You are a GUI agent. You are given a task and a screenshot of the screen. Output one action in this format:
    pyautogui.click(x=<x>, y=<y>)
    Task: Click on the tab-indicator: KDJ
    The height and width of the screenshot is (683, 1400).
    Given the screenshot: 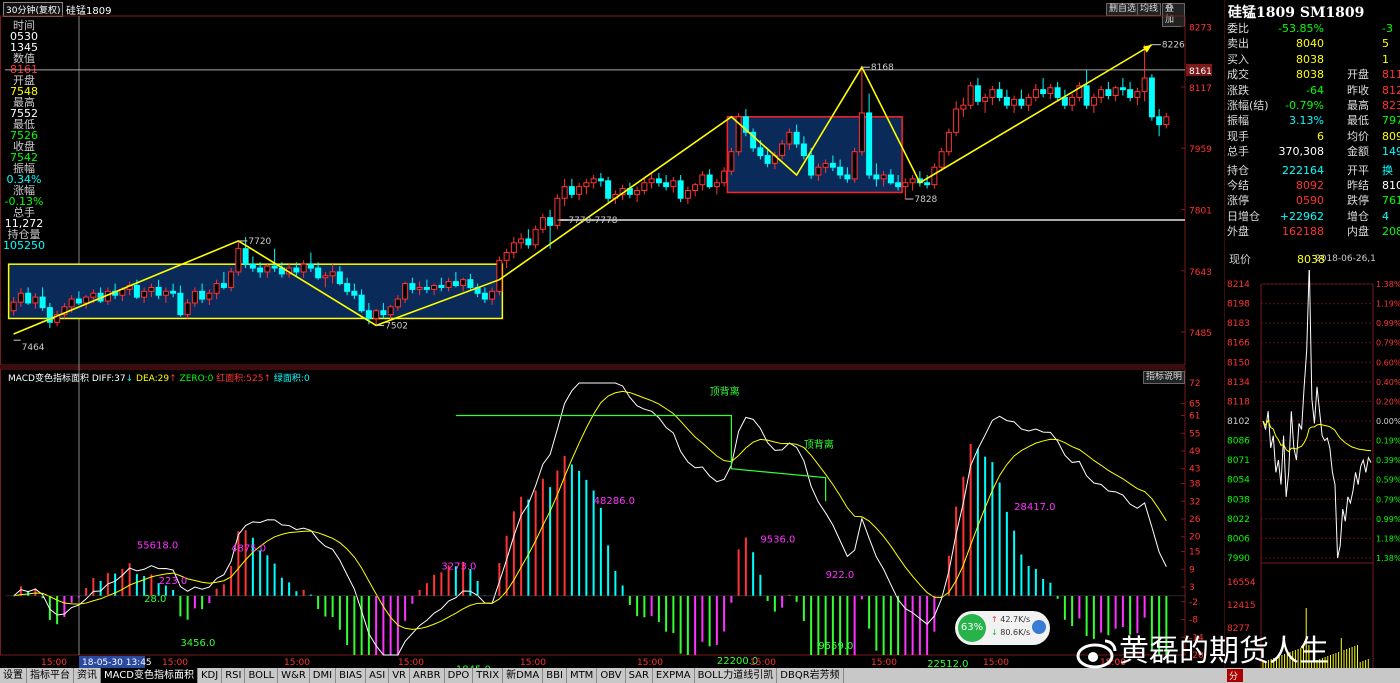 What is the action you would take?
    pyautogui.click(x=210, y=675)
    